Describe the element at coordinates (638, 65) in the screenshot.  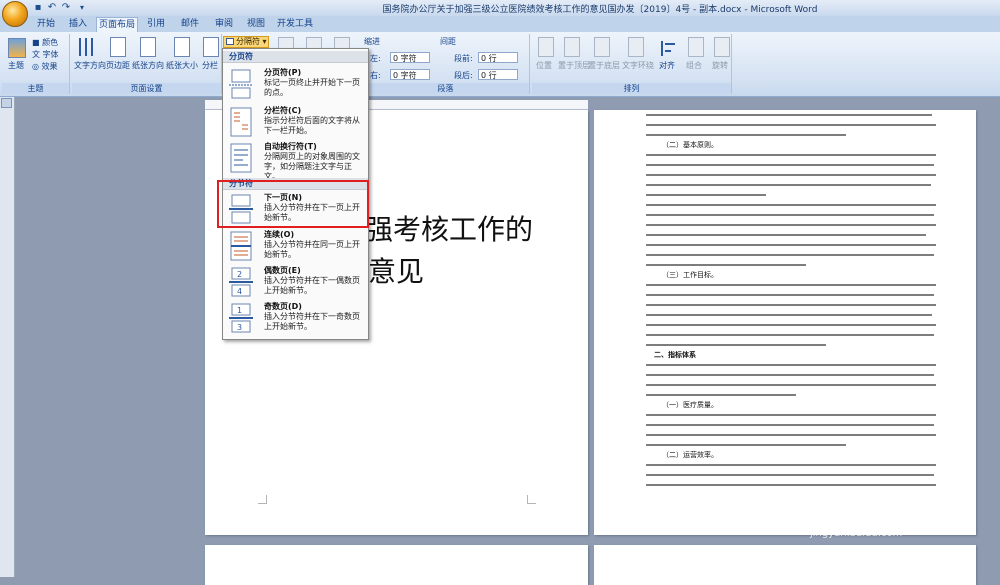
I see `text-wrapping-button: 文字环绕` at that location.